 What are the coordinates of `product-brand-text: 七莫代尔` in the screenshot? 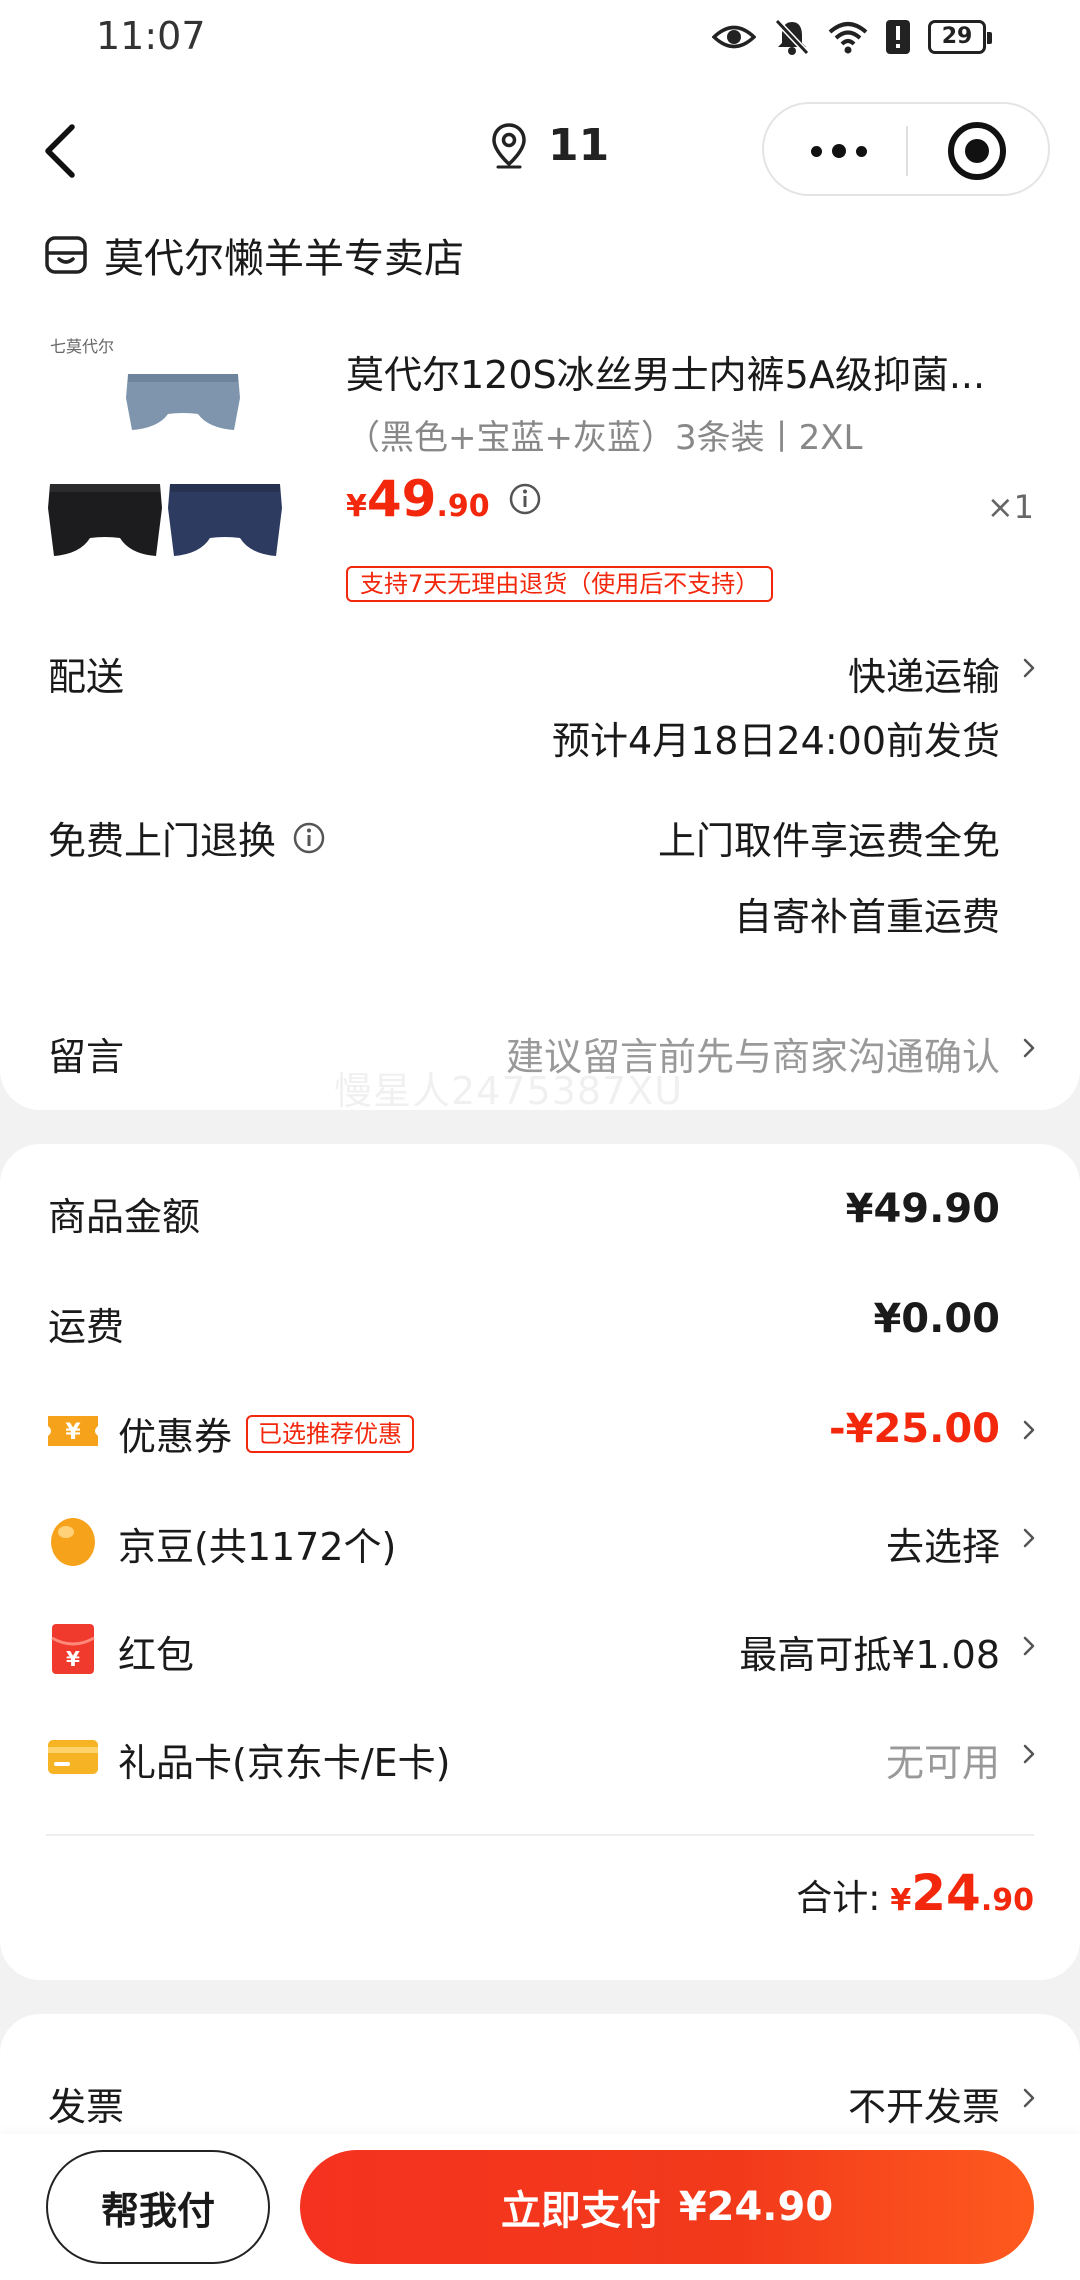 It's located at (82, 346).